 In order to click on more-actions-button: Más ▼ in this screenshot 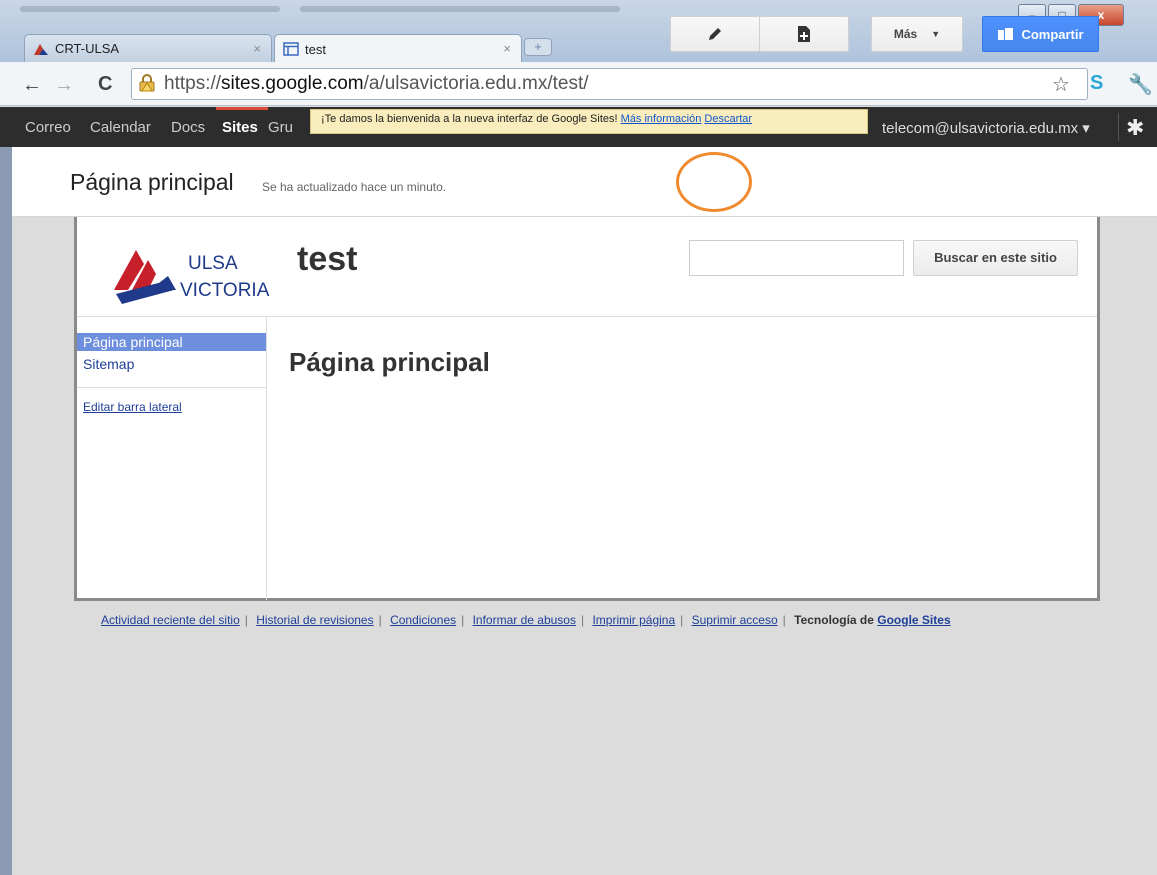, I will do `click(917, 34)`.